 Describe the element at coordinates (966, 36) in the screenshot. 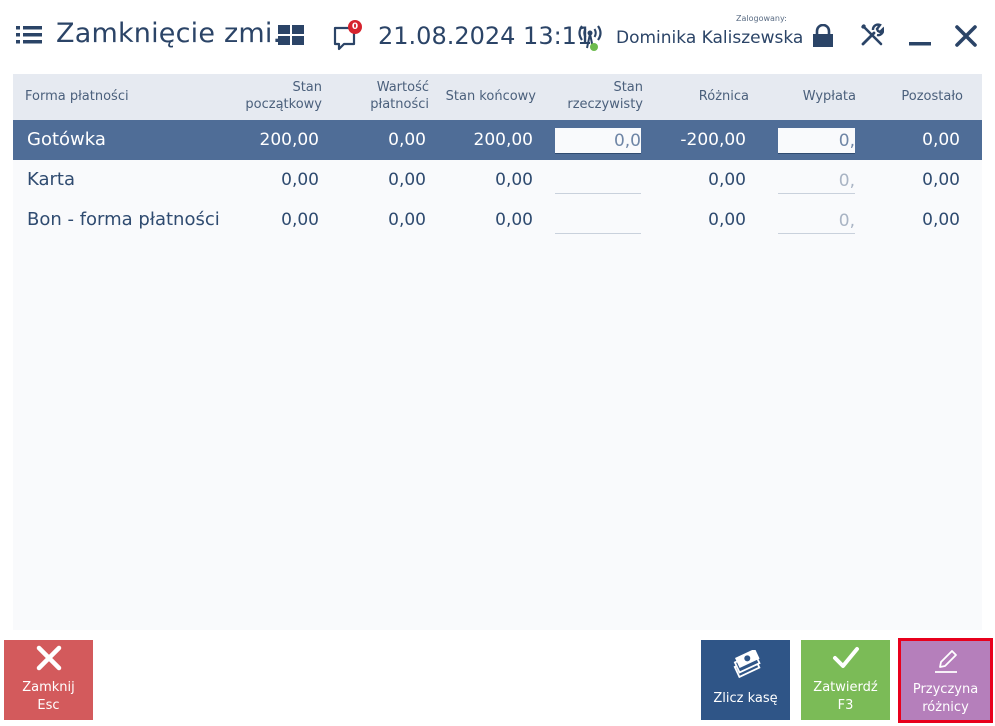

I see `close-window-icon` at that location.